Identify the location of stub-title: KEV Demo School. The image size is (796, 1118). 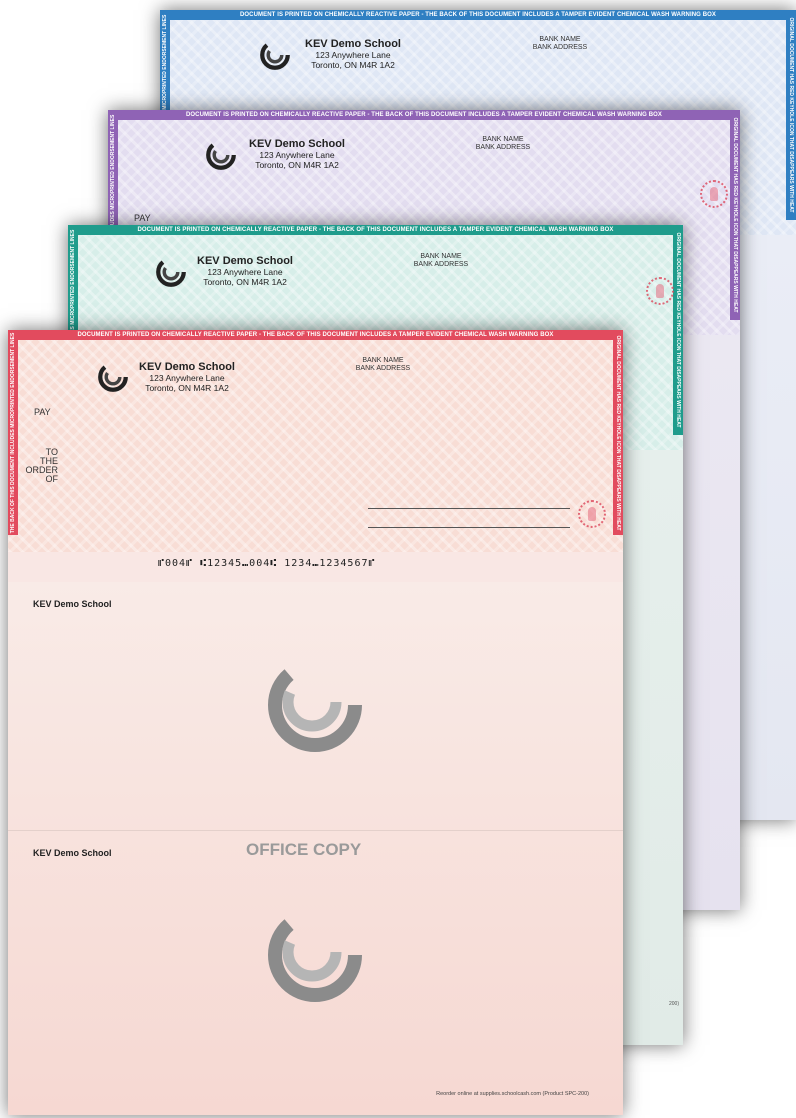
(72, 604).